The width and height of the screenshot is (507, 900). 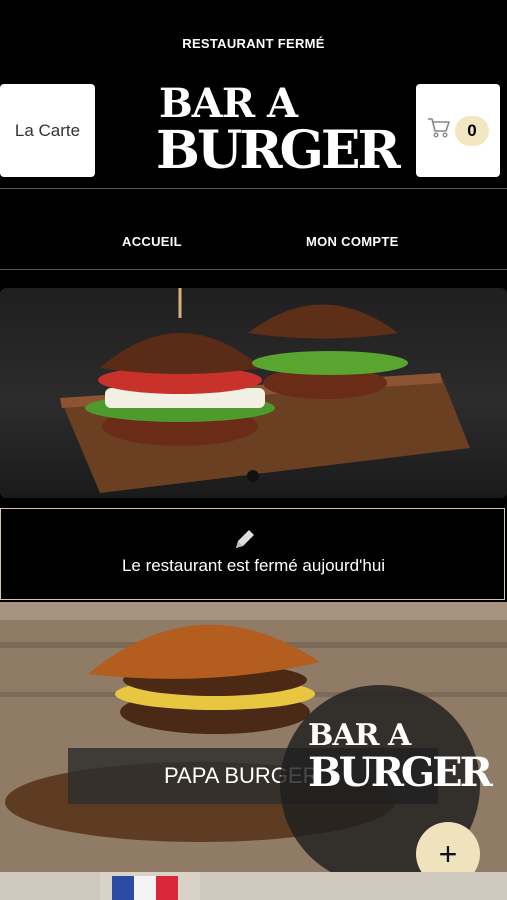 What do you see at coordinates (400, 772) in the screenshot?
I see `overlay-logo-line-2: BURGER` at bounding box center [400, 772].